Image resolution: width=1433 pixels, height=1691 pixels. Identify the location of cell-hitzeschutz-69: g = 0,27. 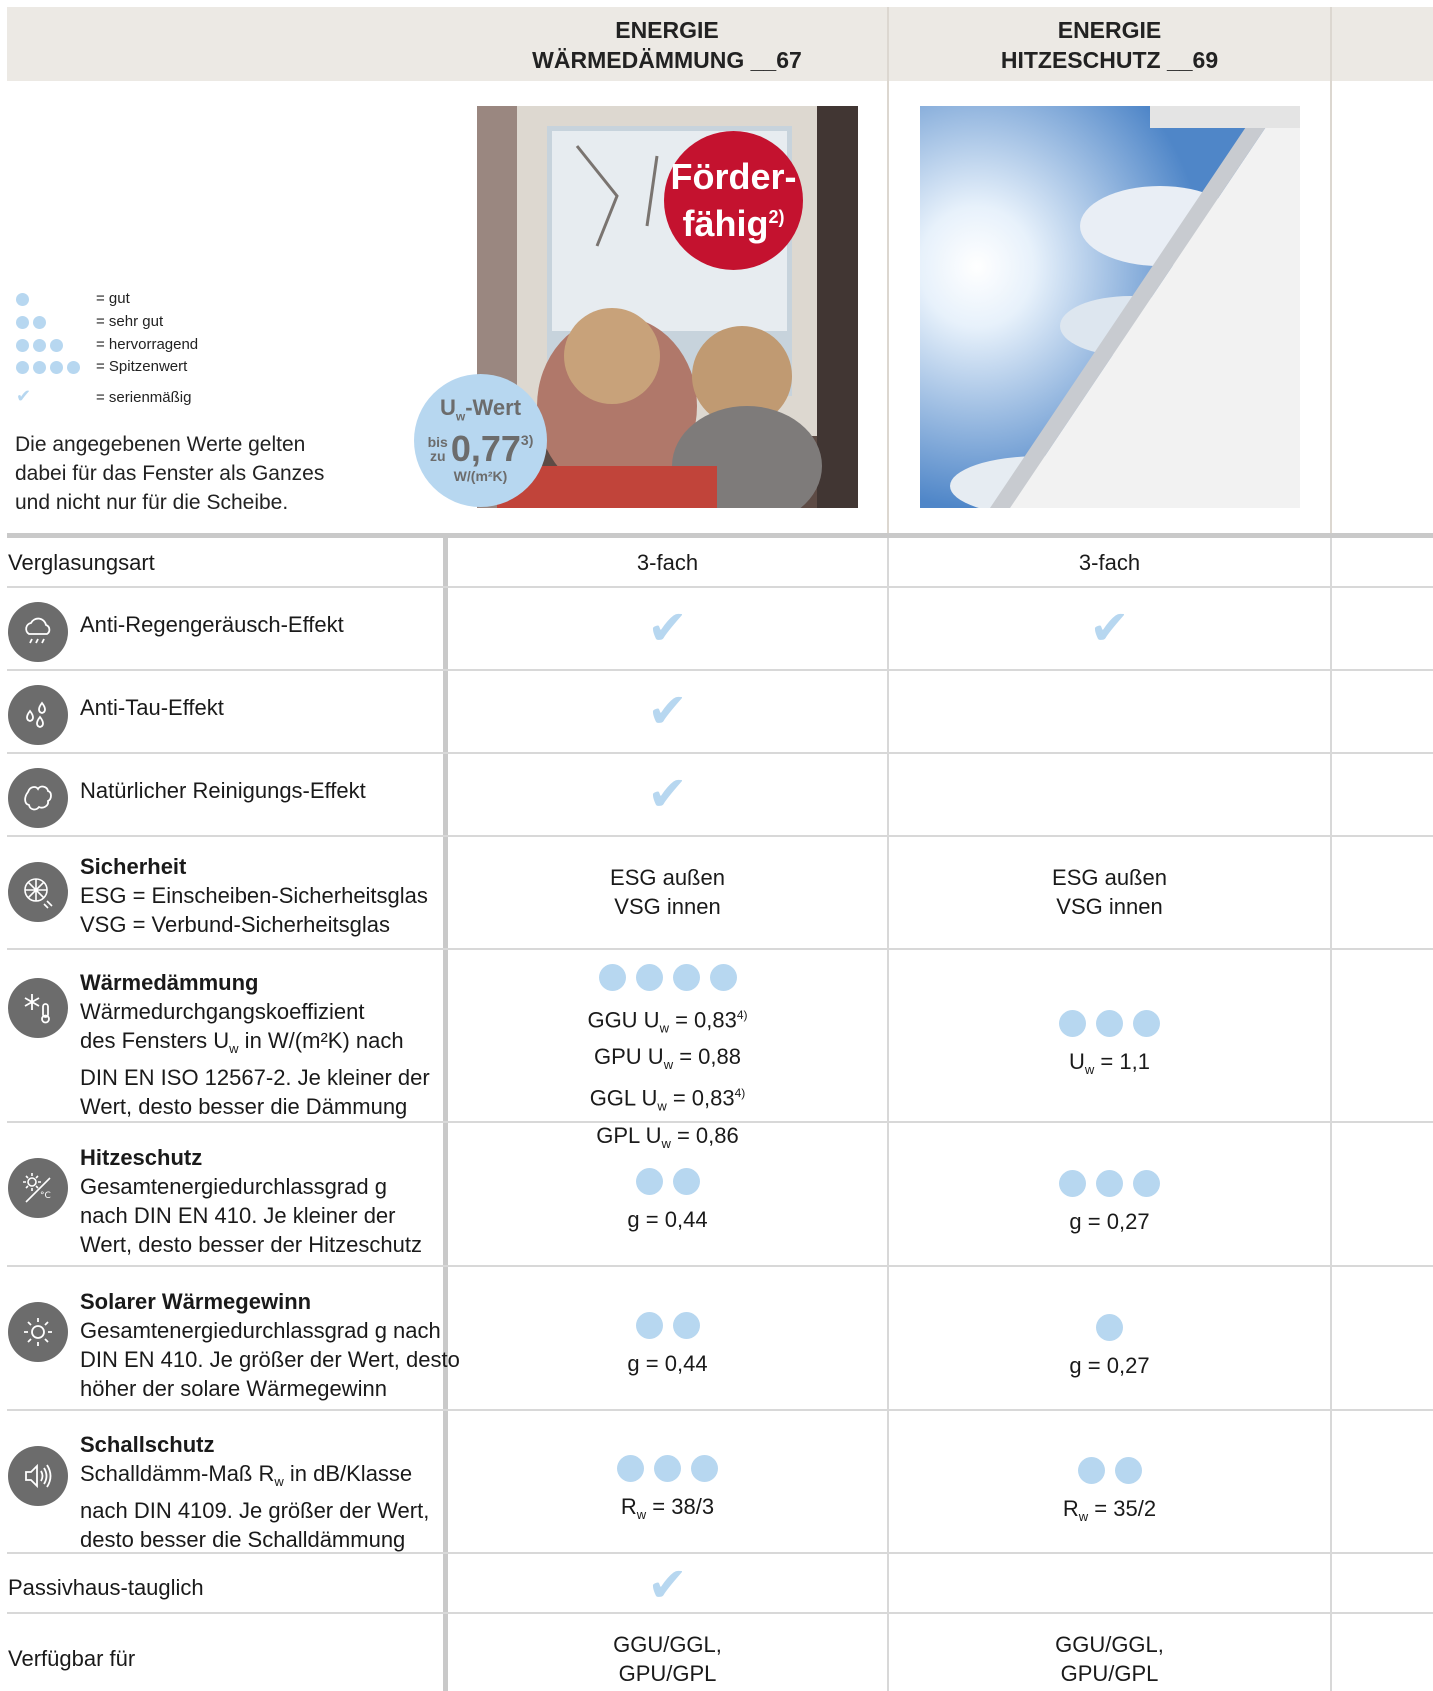
(1109, 1203).